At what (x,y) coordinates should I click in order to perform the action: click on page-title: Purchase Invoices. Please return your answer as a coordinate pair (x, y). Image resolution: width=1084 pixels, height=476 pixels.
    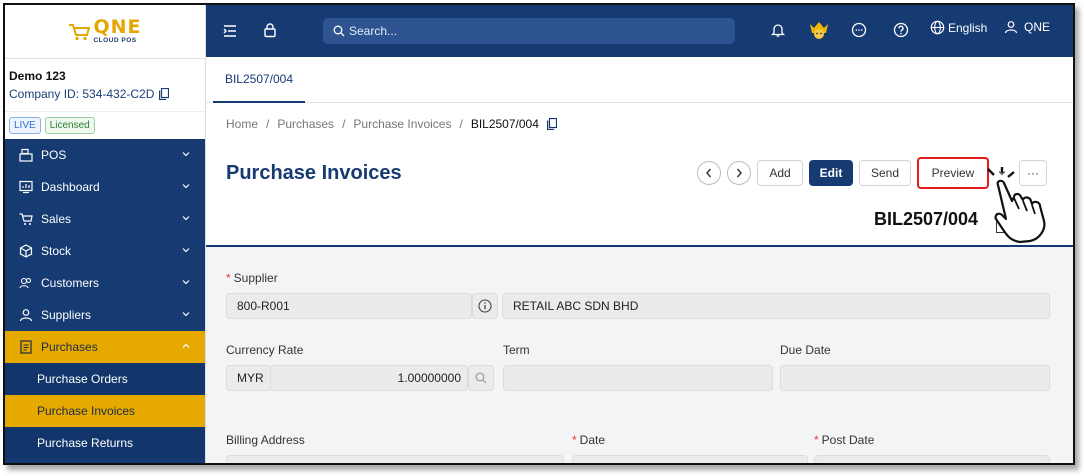
    Looking at the image, I should click on (314, 173).